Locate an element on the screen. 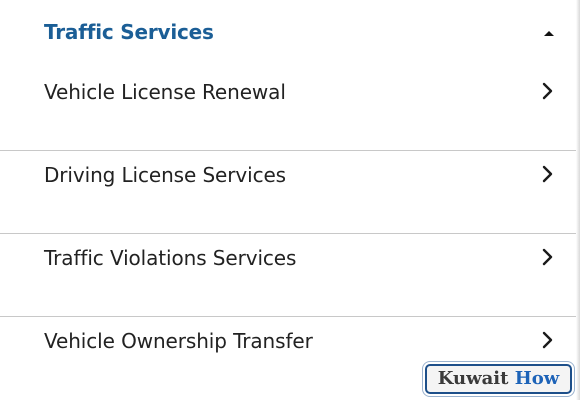  watermark-word-kuwait: Kuwait is located at coordinates (473, 378).